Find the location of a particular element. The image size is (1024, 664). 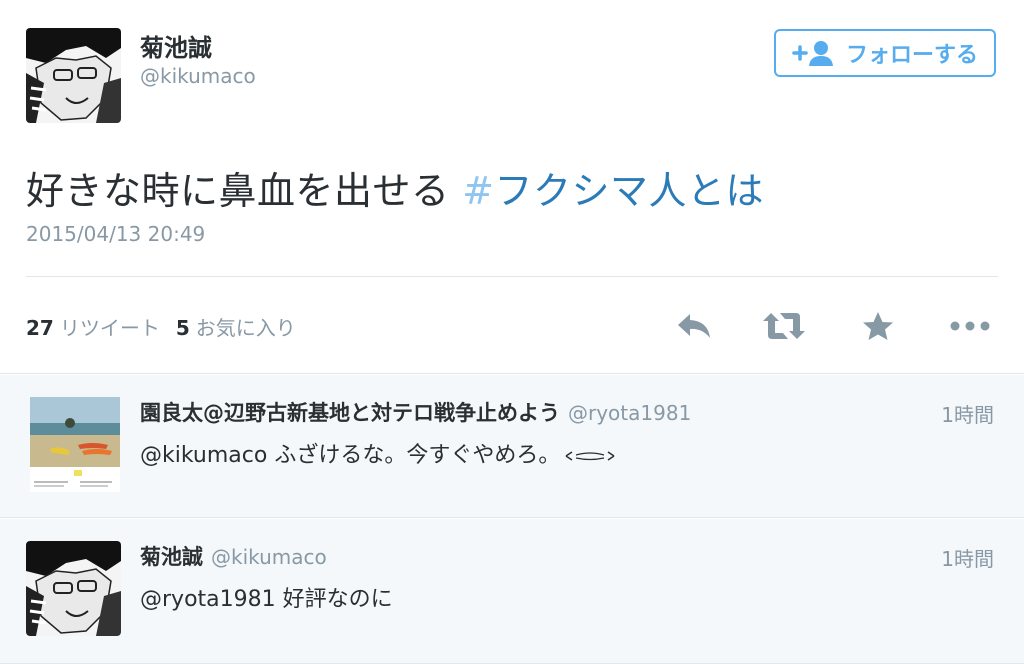

reply-author-handle: @ryota1981 is located at coordinates (630, 413).